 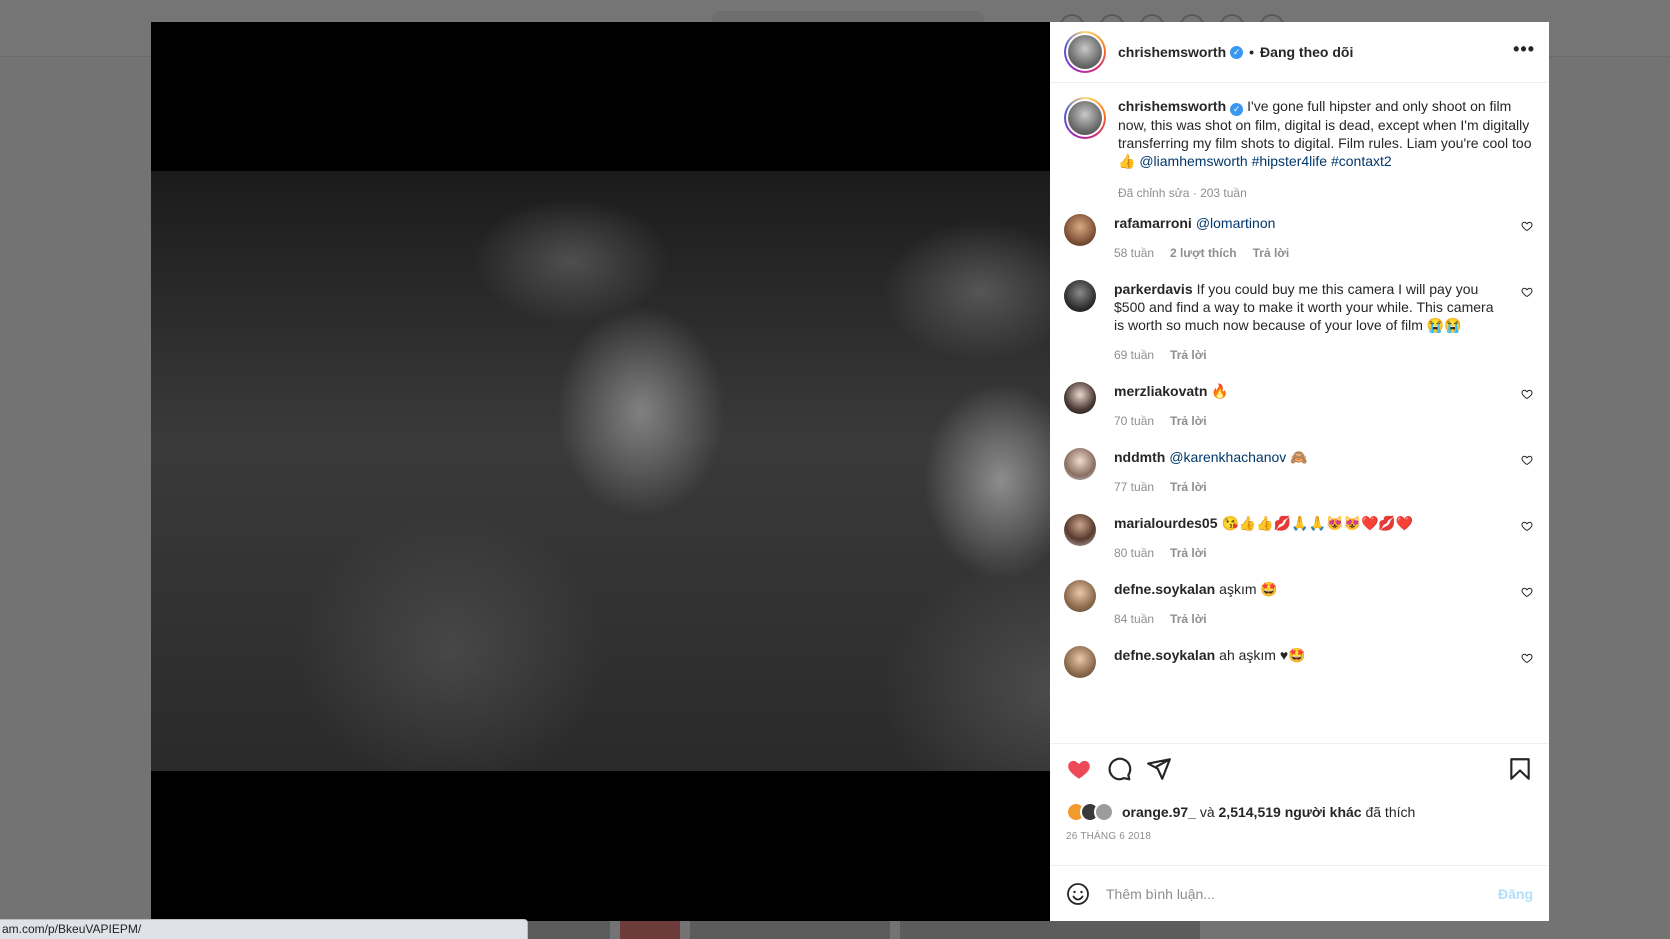 I want to click on comment-time: 80 tuần, so click(x=1134, y=553).